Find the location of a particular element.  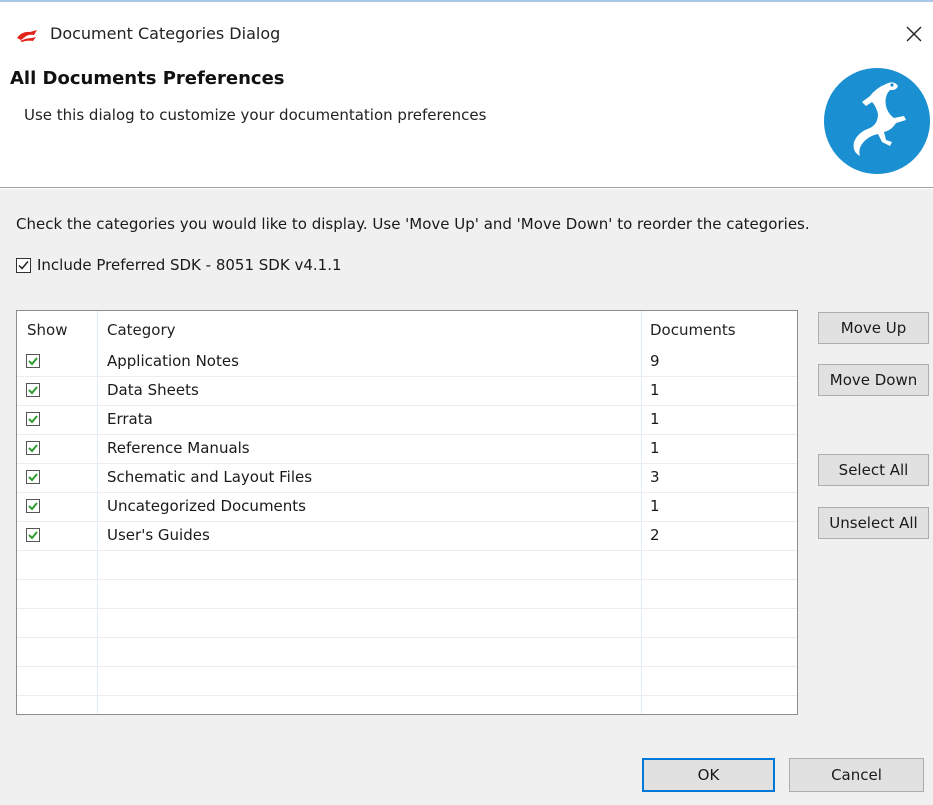

close-icon is located at coordinates (914, 34).